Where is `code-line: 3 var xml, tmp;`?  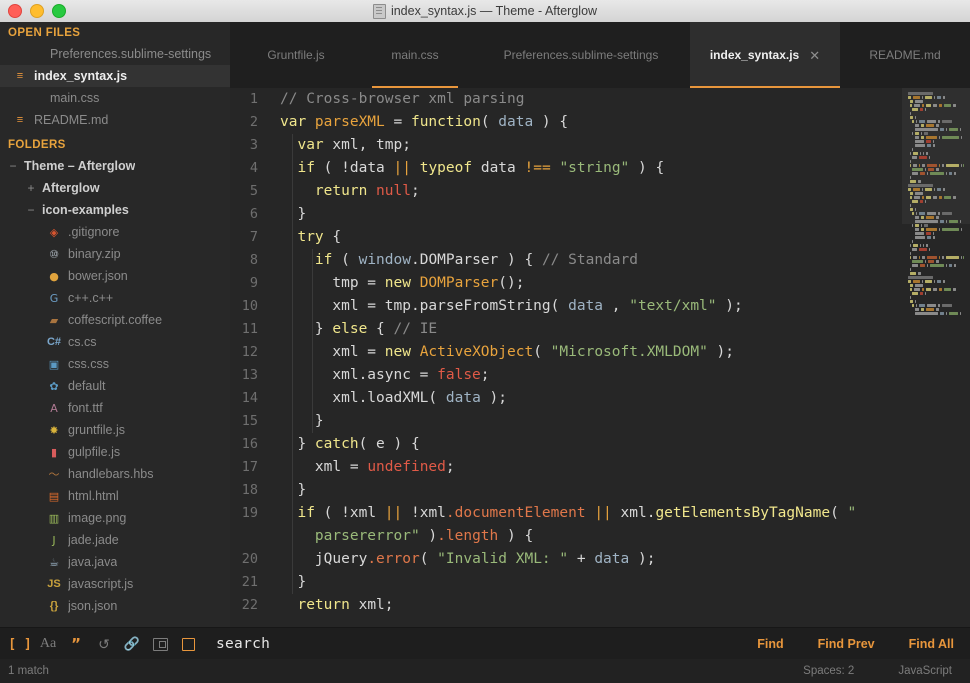 code-line: 3 var xml, tmp; is located at coordinates (566, 145).